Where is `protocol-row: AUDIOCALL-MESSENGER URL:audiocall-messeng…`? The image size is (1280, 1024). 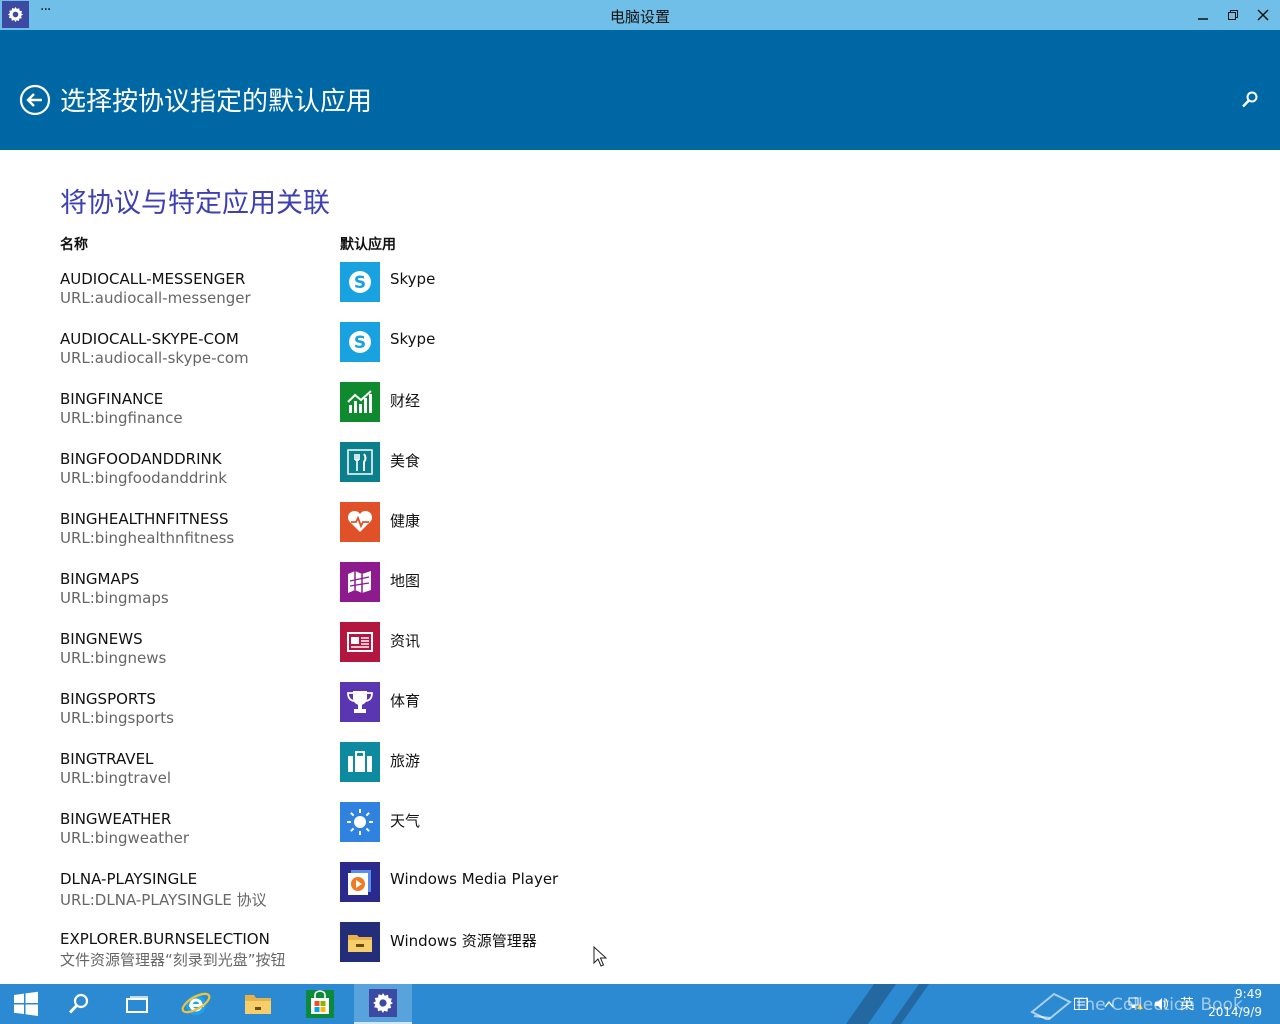
protocol-row: AUDIOCALL-MESSENGER URL:audiocall-messeng… is located at coordinates (350, 296).